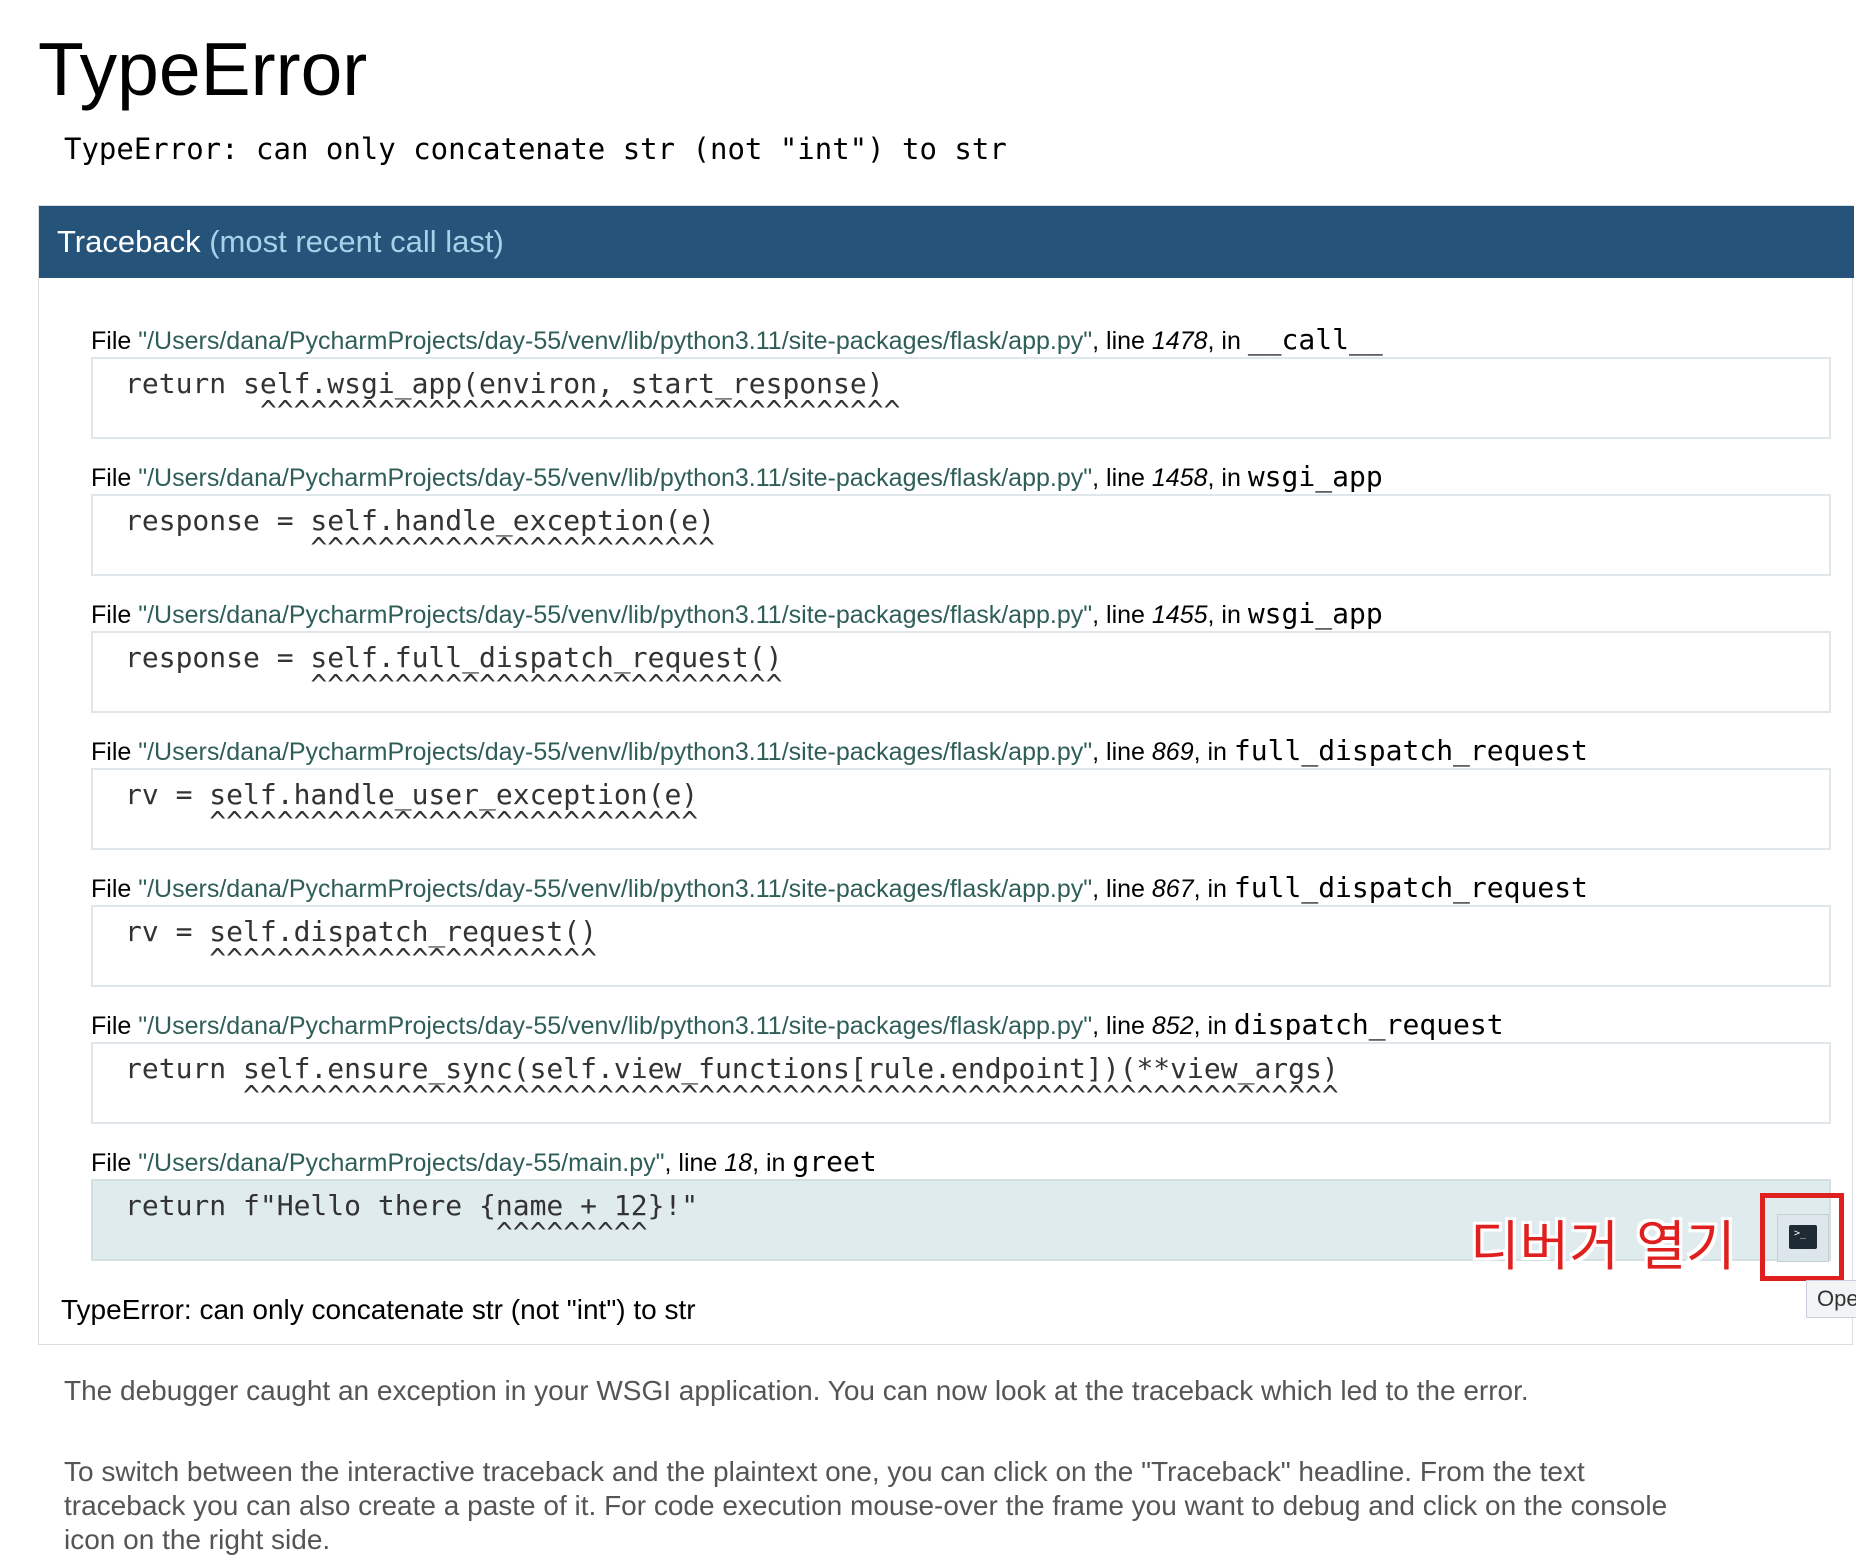 This screenshot has width=1856, height=1557. I want to click on explanation-paragraph-2-line-3: icon on the right side., so click(197, 1539).